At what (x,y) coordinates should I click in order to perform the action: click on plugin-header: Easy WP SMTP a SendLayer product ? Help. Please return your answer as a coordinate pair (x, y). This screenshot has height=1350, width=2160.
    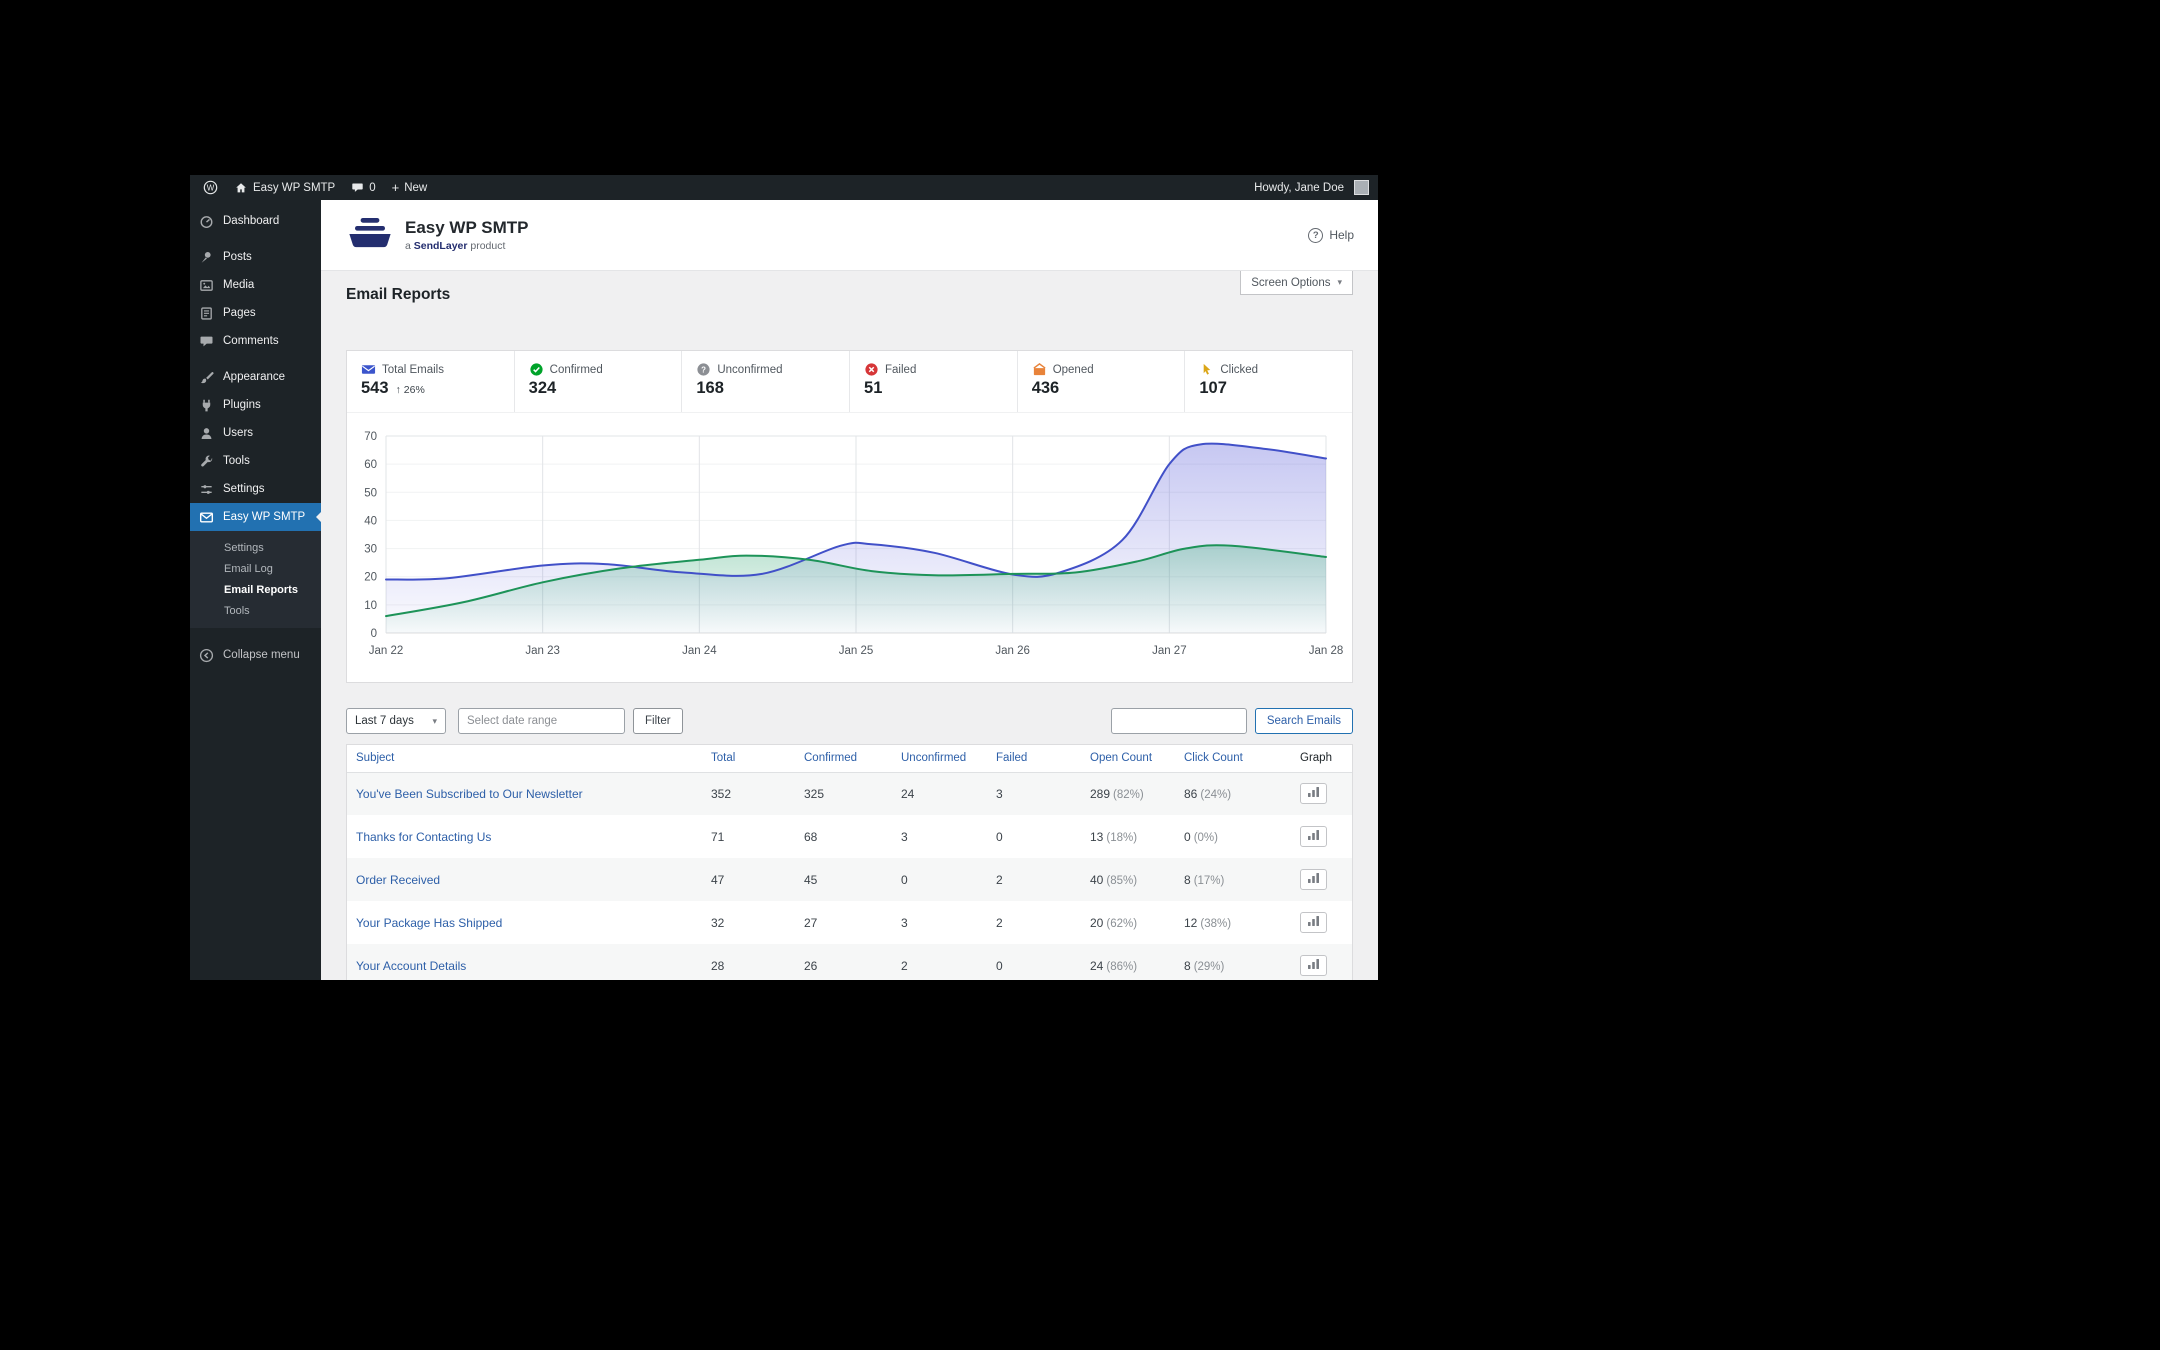
    Looking at the image, I should click on (849, 235).